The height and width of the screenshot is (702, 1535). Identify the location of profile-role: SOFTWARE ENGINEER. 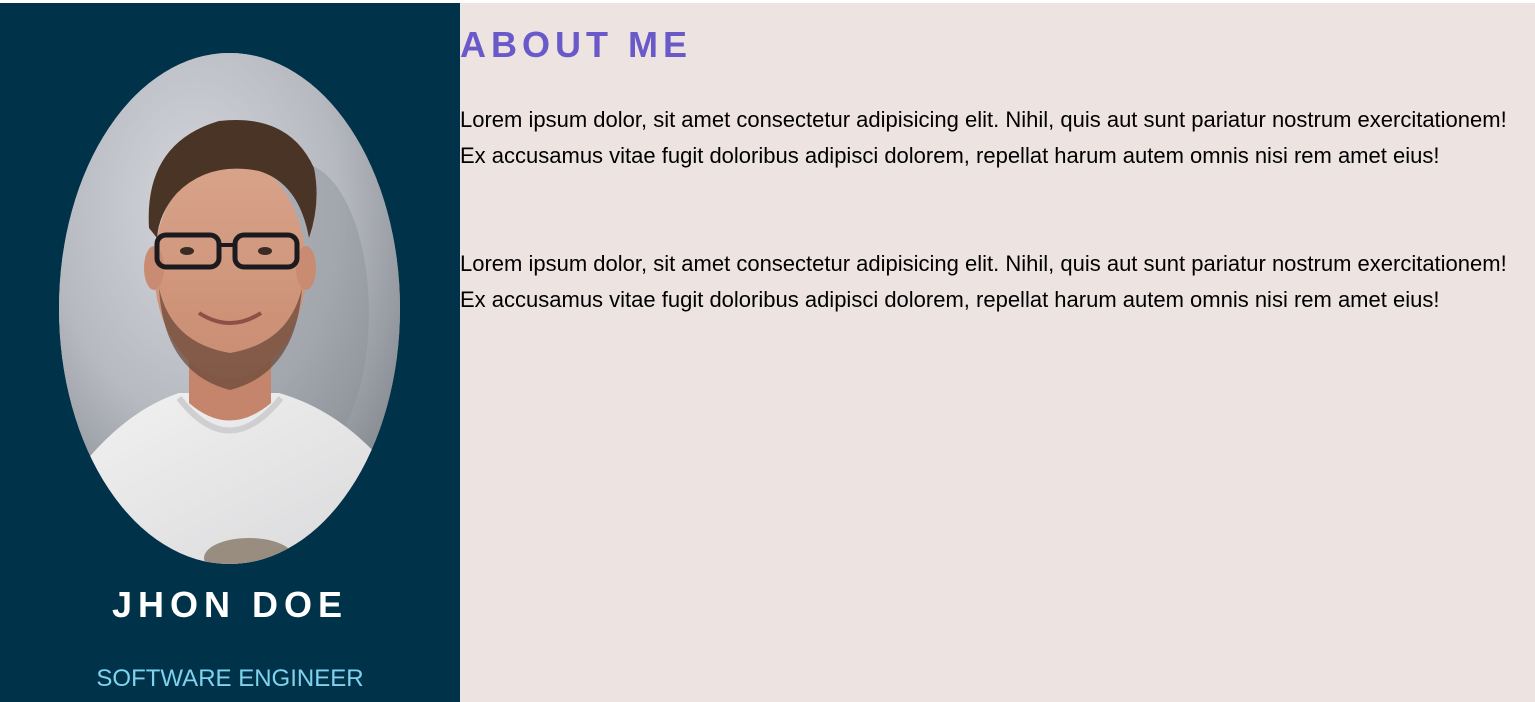
(230, 678).